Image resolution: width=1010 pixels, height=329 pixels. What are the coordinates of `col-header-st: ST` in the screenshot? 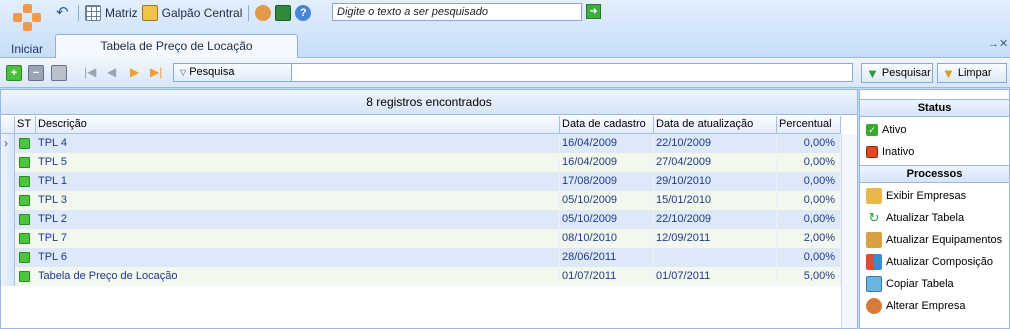 It's located at (25, 125).